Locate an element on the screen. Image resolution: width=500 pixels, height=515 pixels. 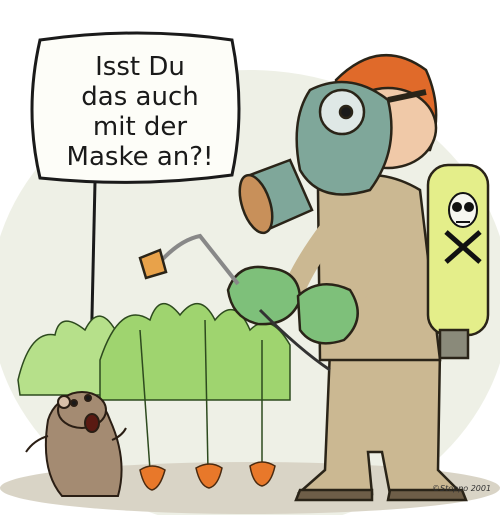
speech-bubble-text: Isst Du das auch mit der Maske an?! is located at coordinates (140, 112).